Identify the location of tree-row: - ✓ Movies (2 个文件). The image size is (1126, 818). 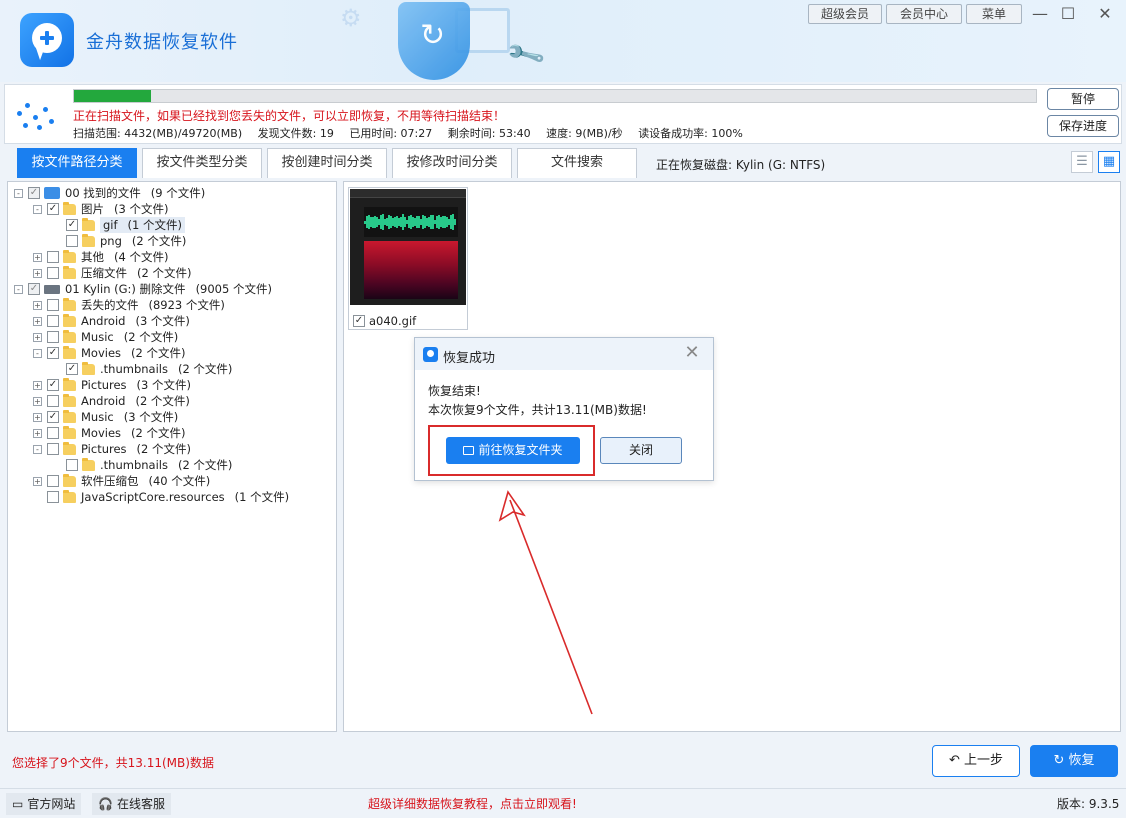
(109, 353).